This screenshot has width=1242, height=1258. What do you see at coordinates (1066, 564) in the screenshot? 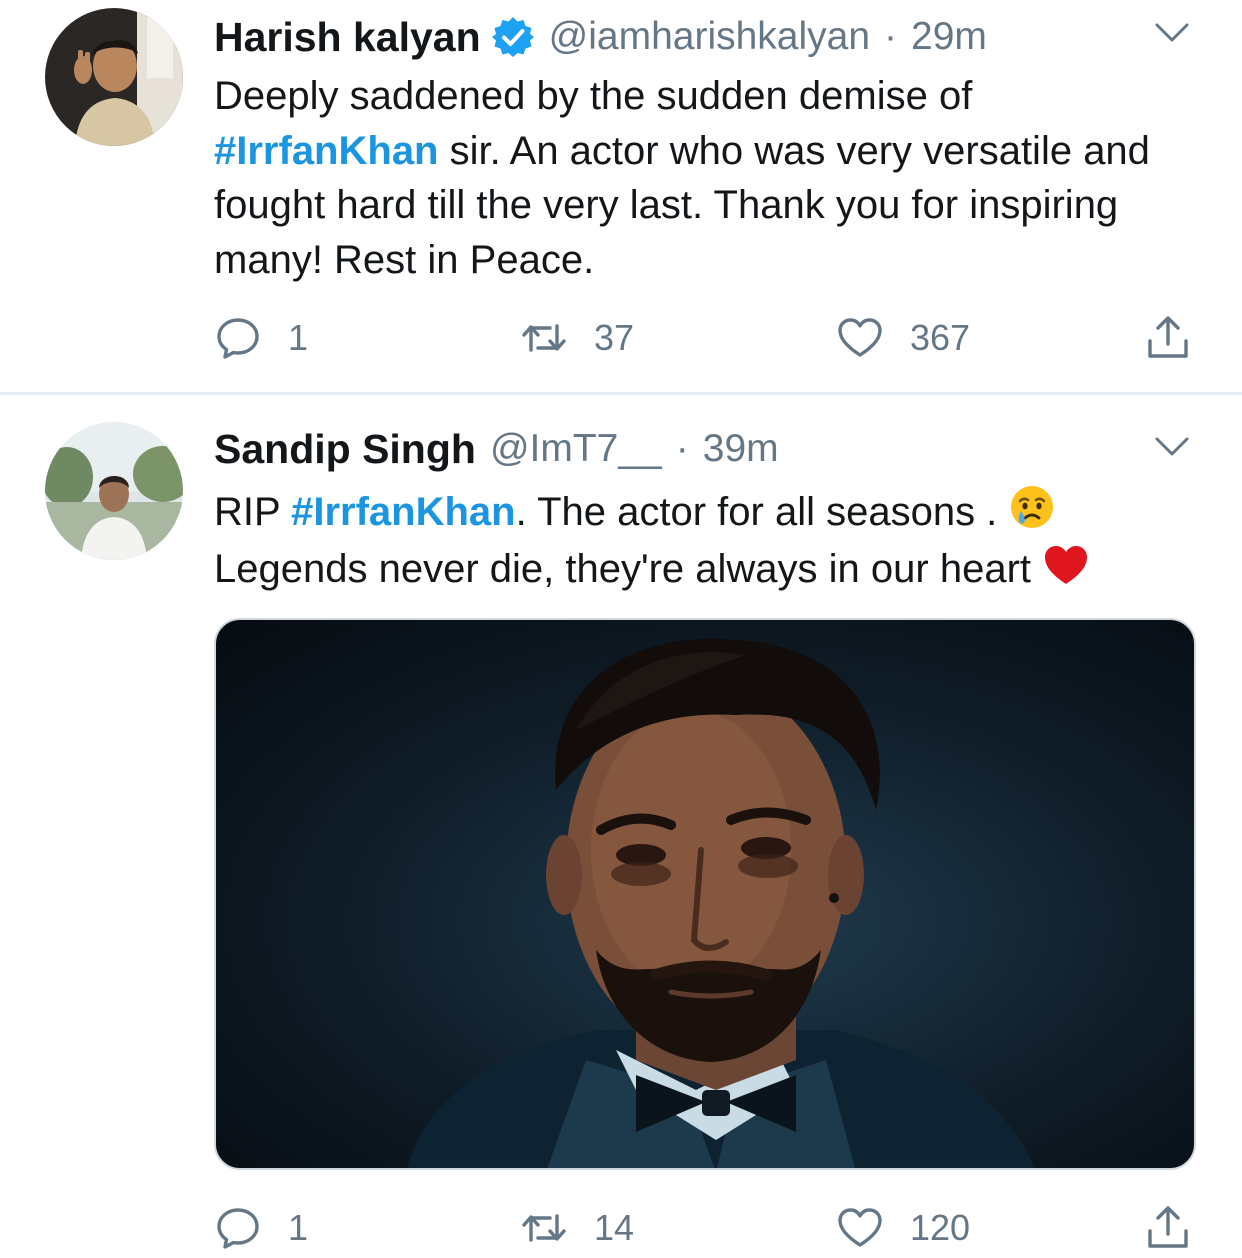
I see `red-heart-icon` at bounding box center [1066, 564].